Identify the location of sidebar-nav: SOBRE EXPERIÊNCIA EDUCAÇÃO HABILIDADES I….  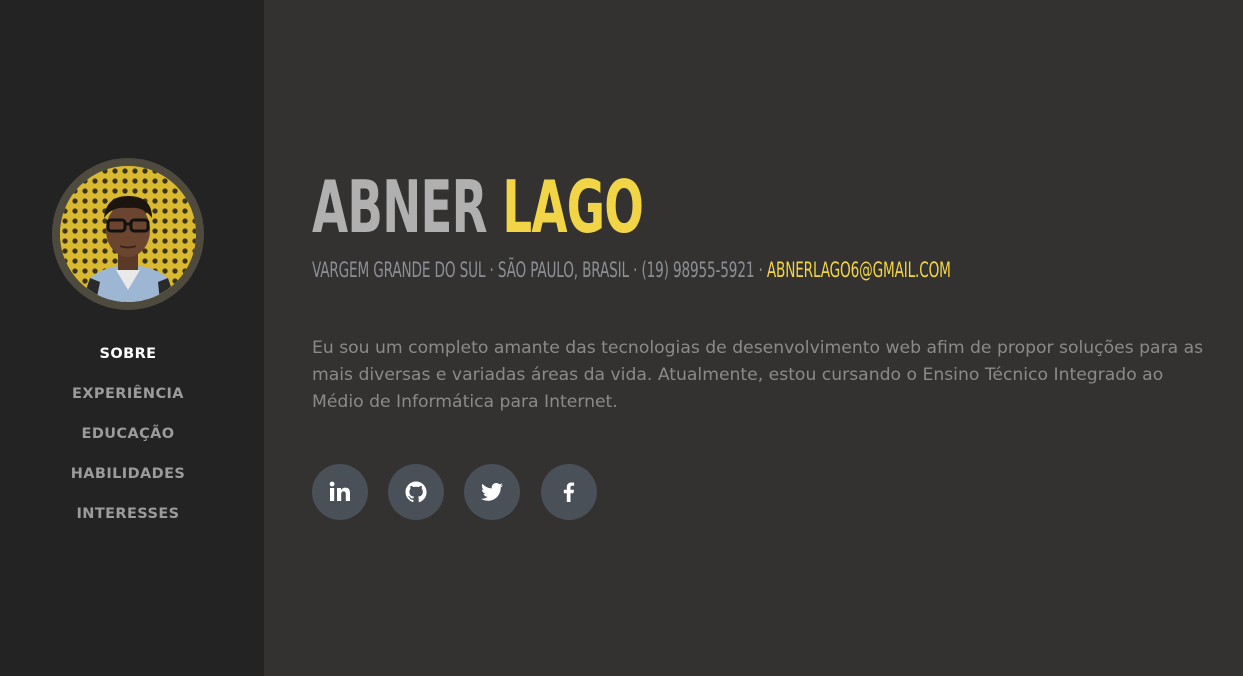
(128, 441).